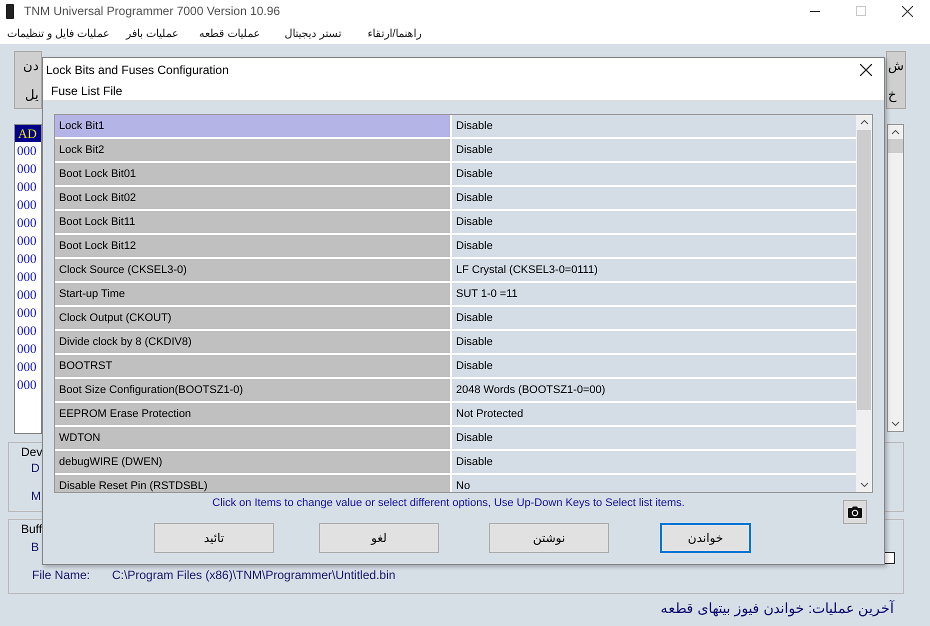 The width and height of the screenshot is (930, 626). What do you see at coordinates (153, 33) in the screenshot?
I see `menu-item: عملیات بافر` at bounding box center [153, 33].